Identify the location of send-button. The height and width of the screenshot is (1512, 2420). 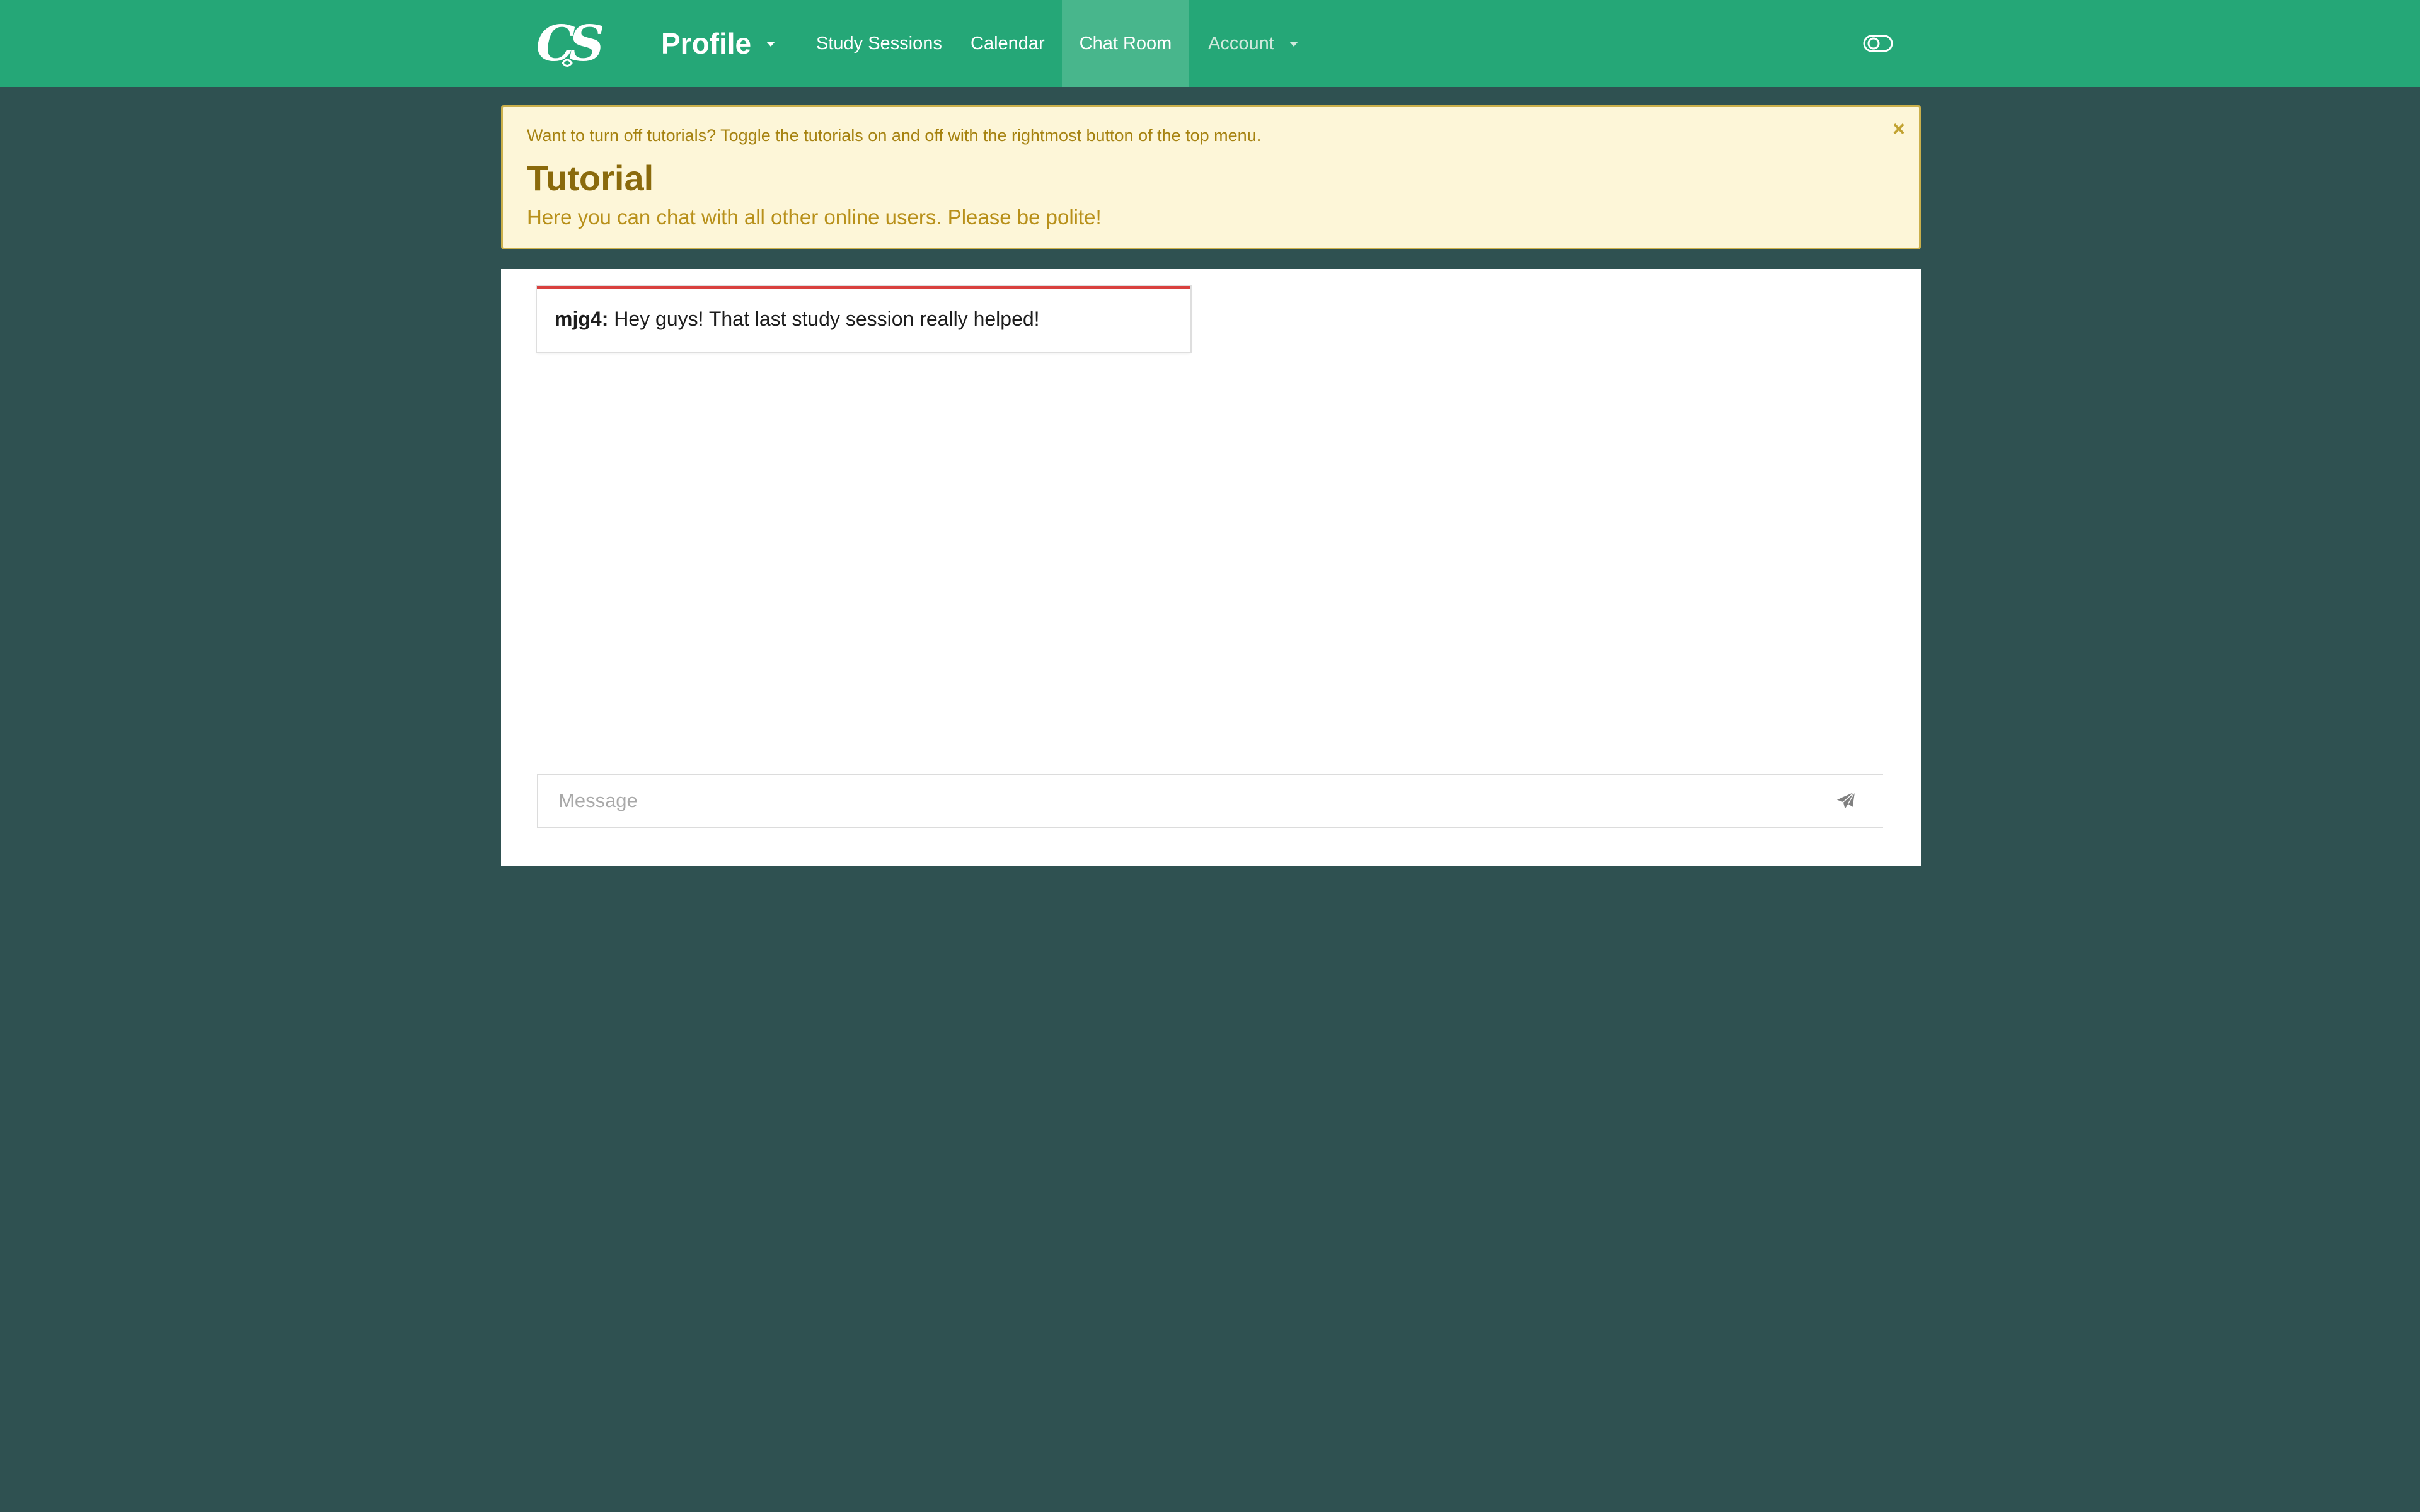
(1846, 800).